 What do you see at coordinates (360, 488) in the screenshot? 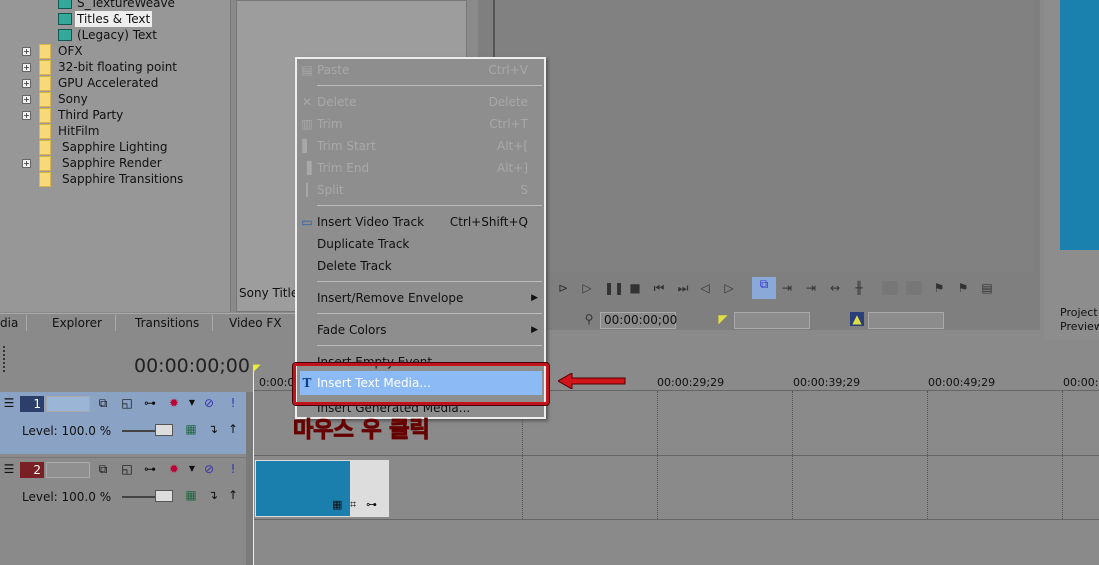
I see `clip-tail: ▦ ⌗ ⊶` at bounding box center [360, 488].